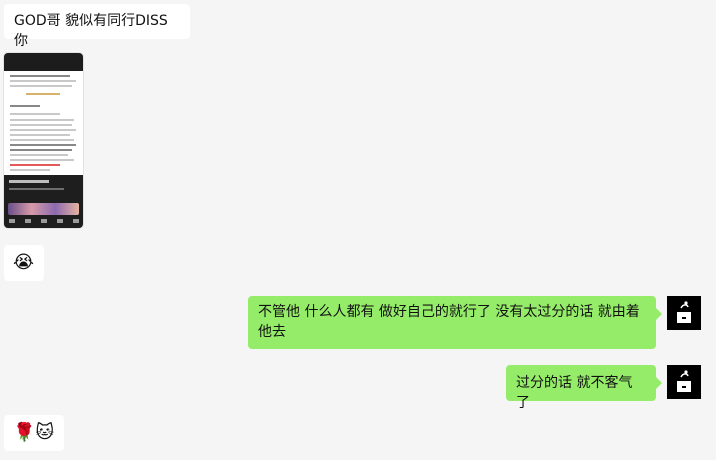 The width and height of the screenshot is (716, 460). I want to click on crying-face-icon: 😭, so click(24, 262).